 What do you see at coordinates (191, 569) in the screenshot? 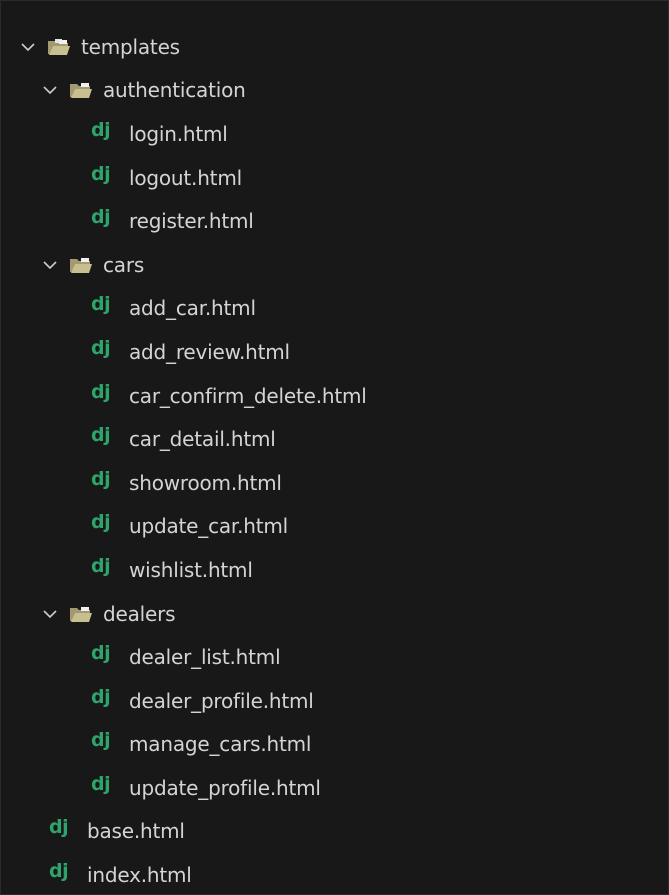
I see `file-label: wishlist.html` at bounding box center [191, 569].